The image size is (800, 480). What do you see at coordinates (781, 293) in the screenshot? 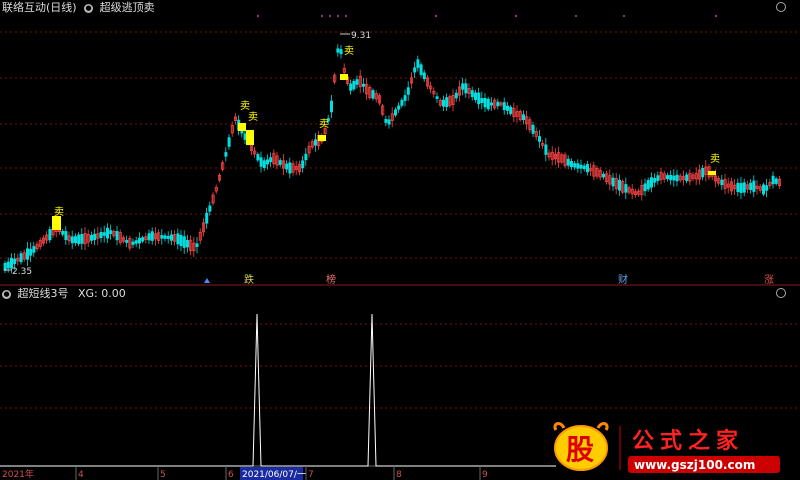
I see `indicator-options-icon` at bounding box center [781, 293].